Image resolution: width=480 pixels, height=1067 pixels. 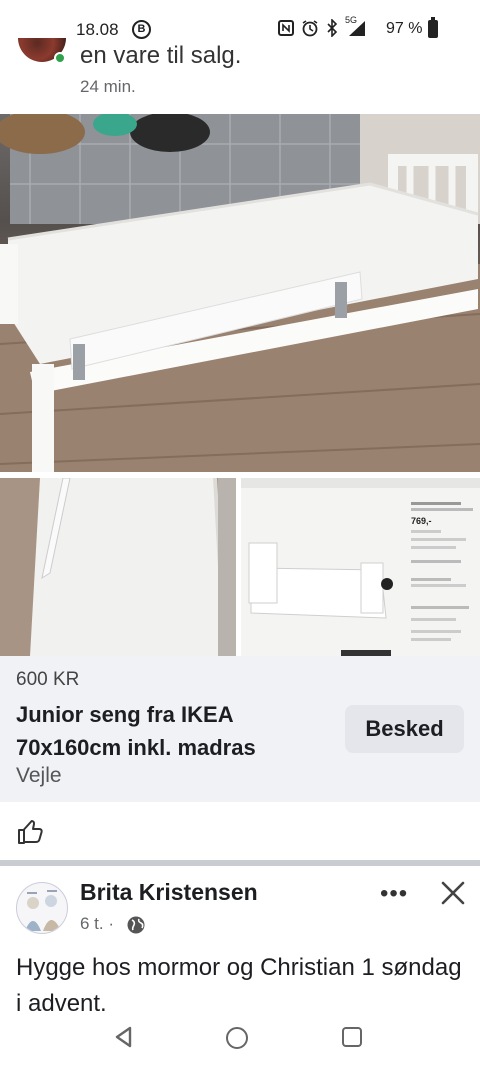 What do you see at coordinates (453, 893) in the screenshot?
I see `close-icon` at bounding box center [453, 893].